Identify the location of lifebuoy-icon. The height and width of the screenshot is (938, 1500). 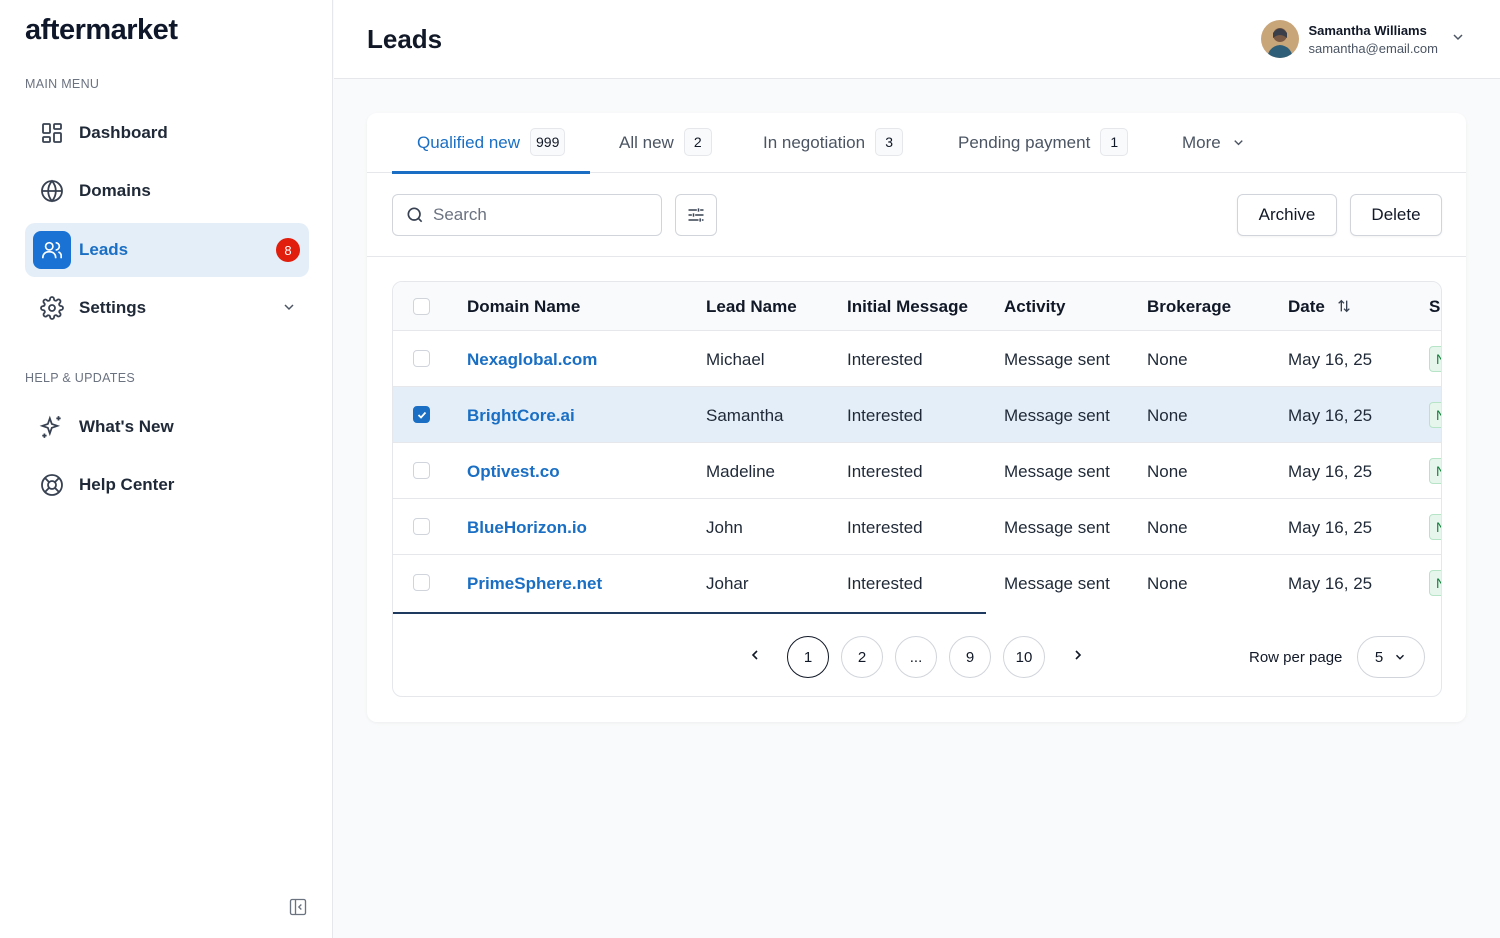
(52, 485).